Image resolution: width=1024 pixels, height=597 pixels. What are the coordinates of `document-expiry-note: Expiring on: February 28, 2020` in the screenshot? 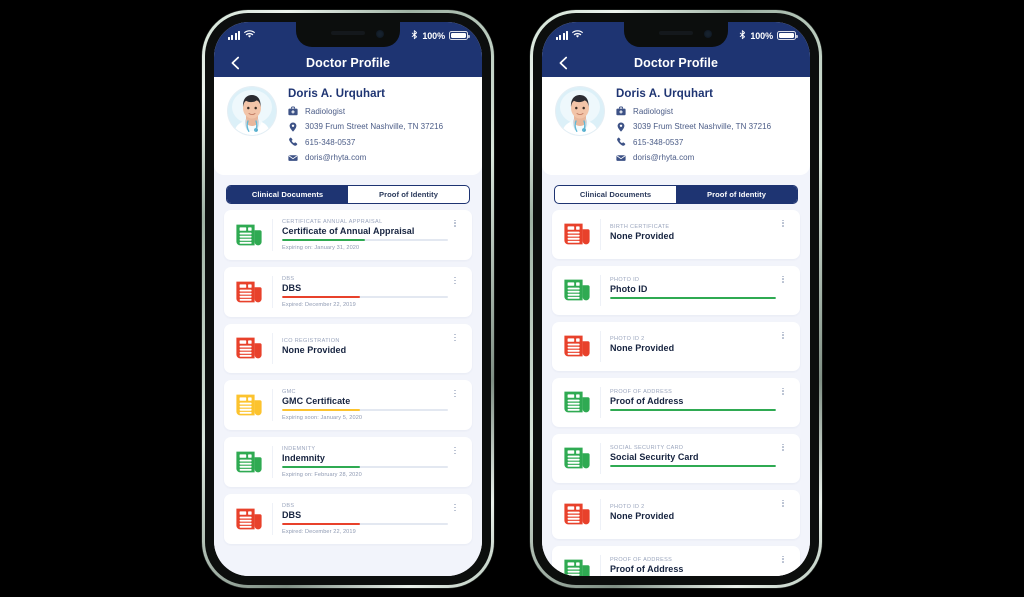 It's located at (322, 474).